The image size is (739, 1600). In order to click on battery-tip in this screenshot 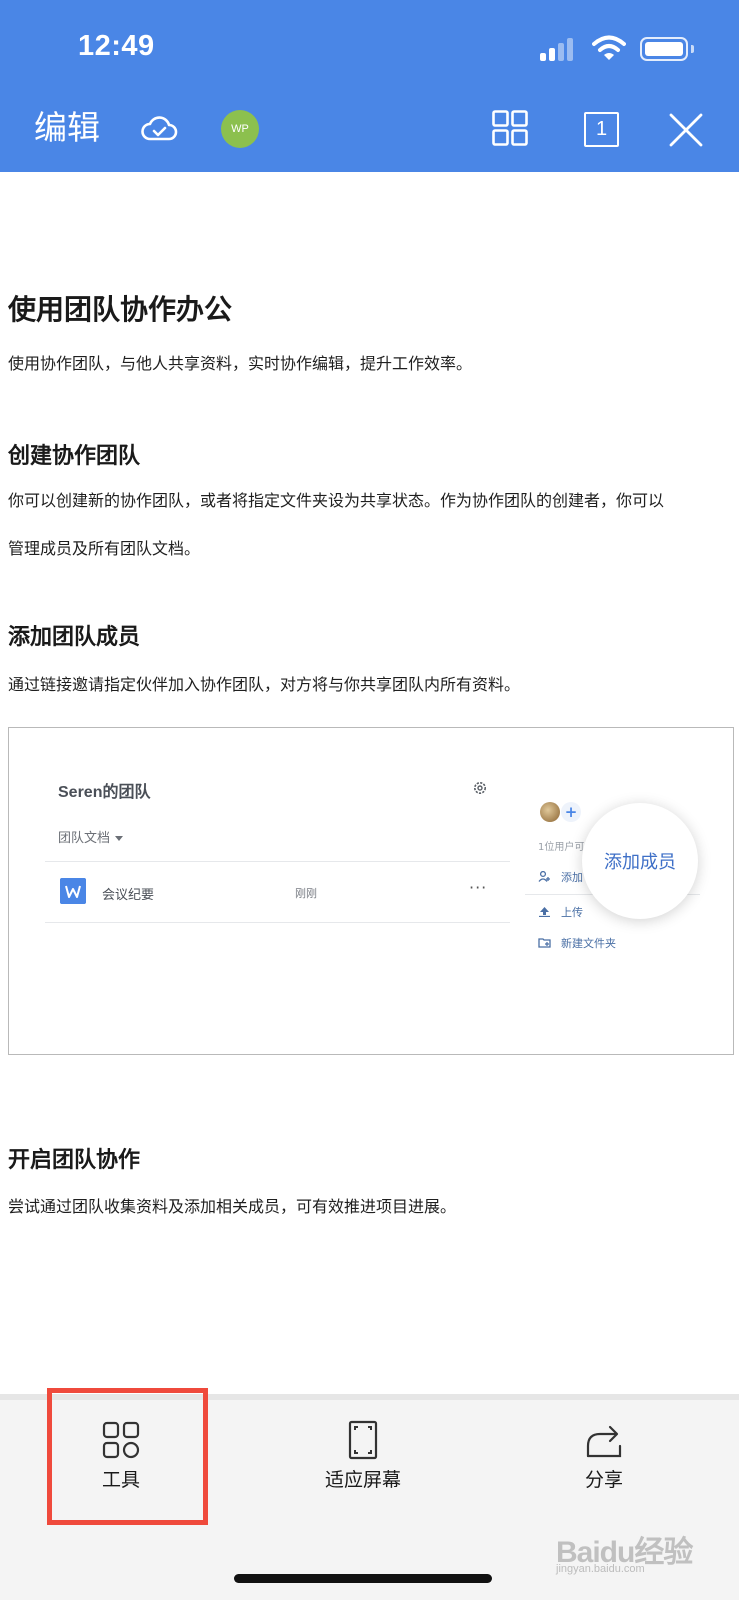, I will do `click(692, 49)`.